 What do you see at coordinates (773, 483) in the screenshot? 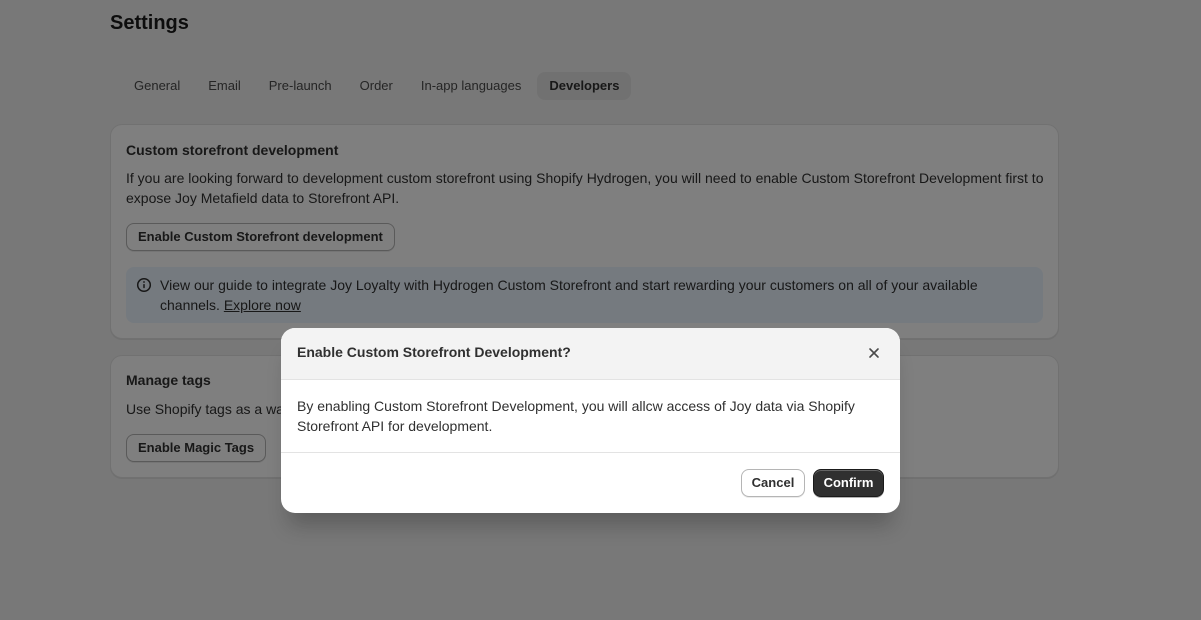
I see `cancel-button: Cancel` at bounding box center [773, 483].